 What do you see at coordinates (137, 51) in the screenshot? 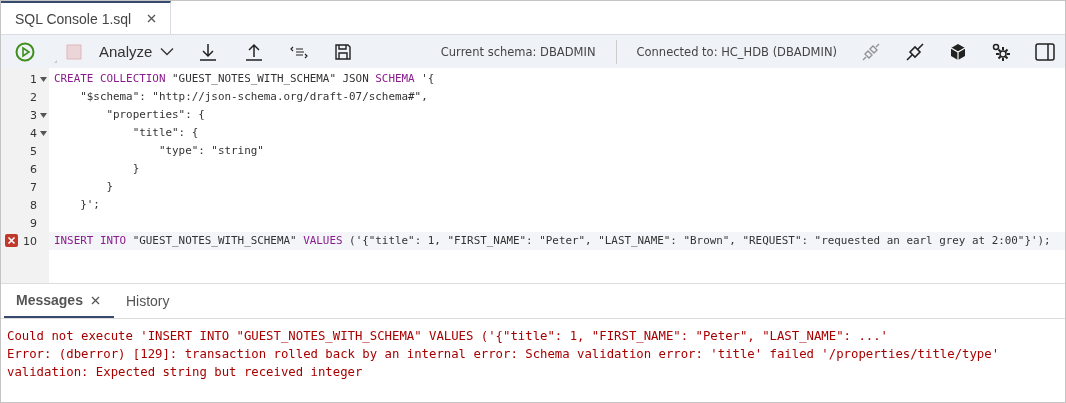
I see `analyze-menu-button: Analyze` at bounding box center [137, 51].